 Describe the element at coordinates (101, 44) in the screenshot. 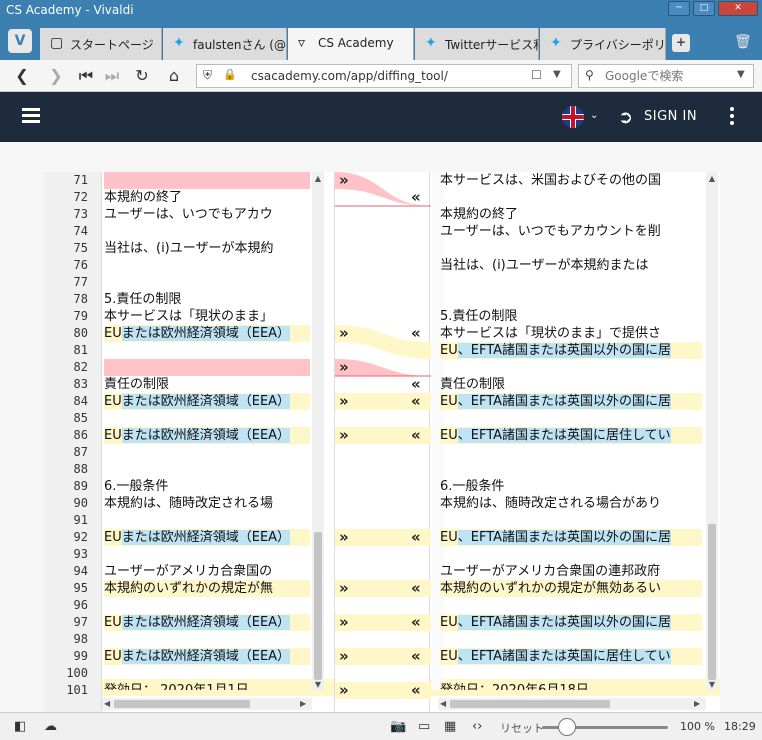

I see `tab-start-page: ▢ スタートページ` at that location.